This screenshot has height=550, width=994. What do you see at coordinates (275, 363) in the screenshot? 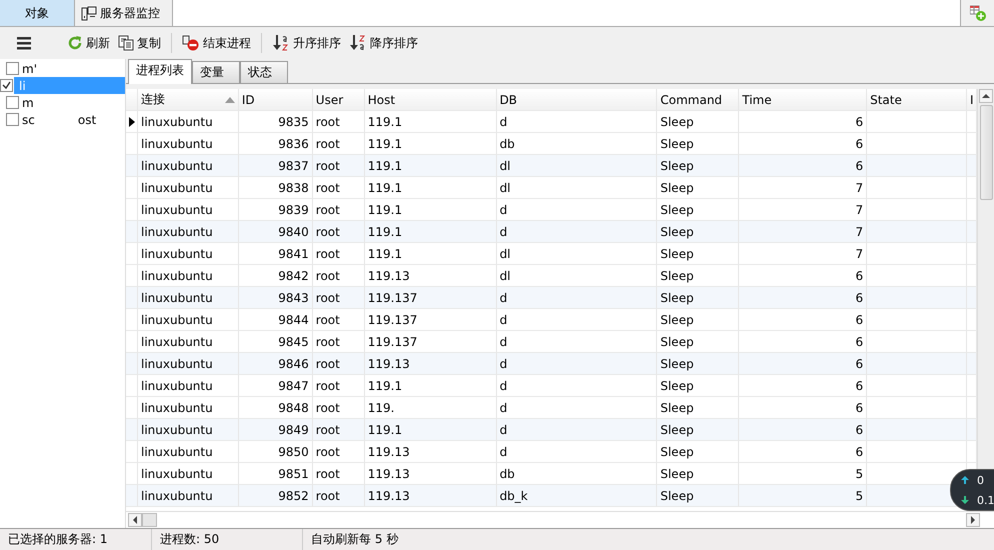
I see `table-cell: 9846` at bounding box center [275, 363].